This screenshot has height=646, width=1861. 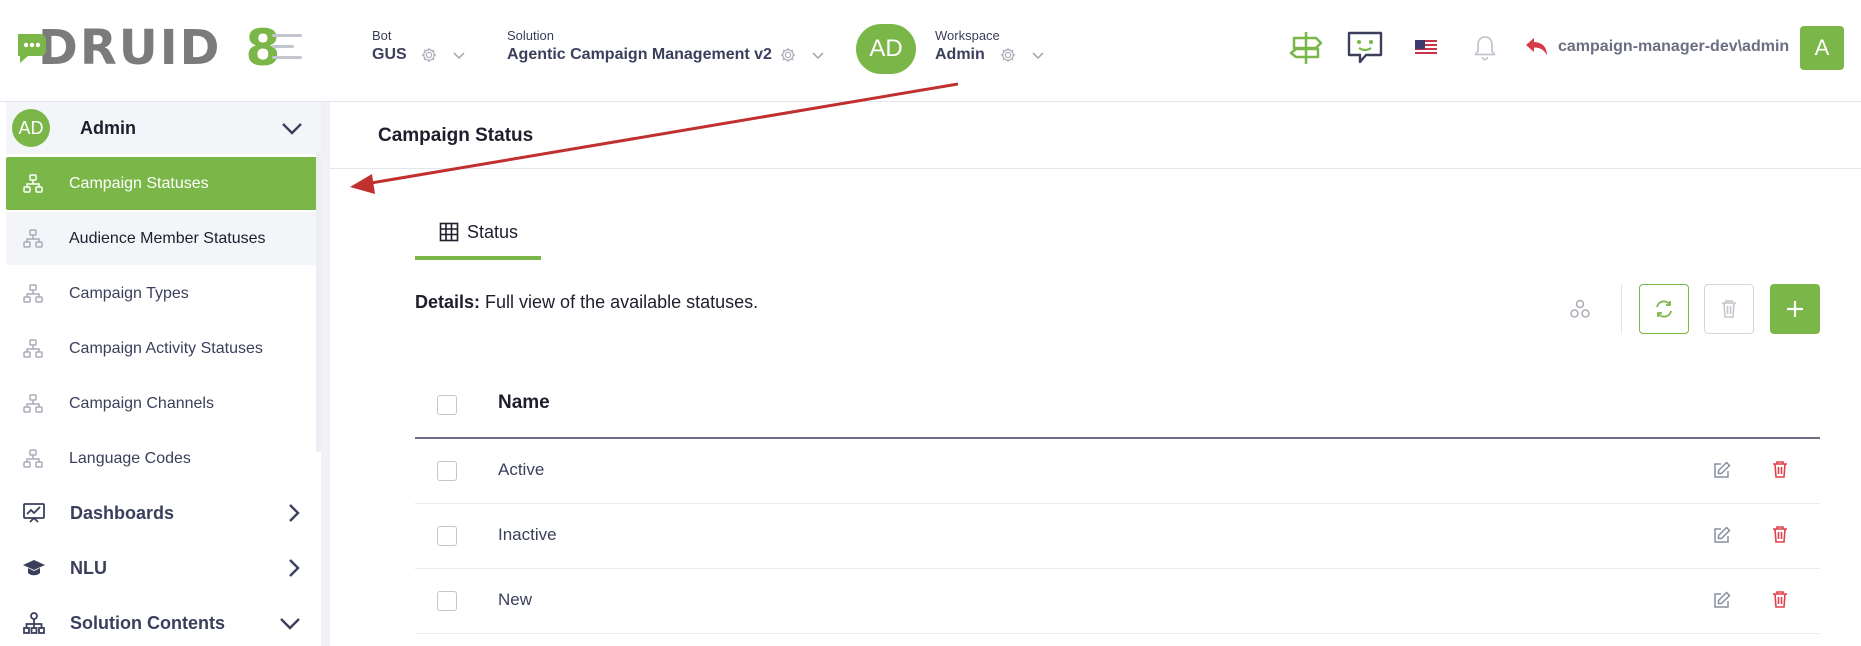 What do you see at coordinates (1621, 309) in the screenshot?
I see `toolbar-divider` at bounding box center [1621, 309].